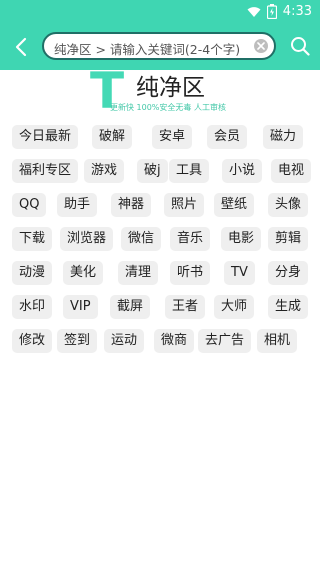 The image size is (320, 569). What do you see at coordinates (190, 239) in the screenshot?
I see `tag-button: 音乐` at bounding box center [190, 239].